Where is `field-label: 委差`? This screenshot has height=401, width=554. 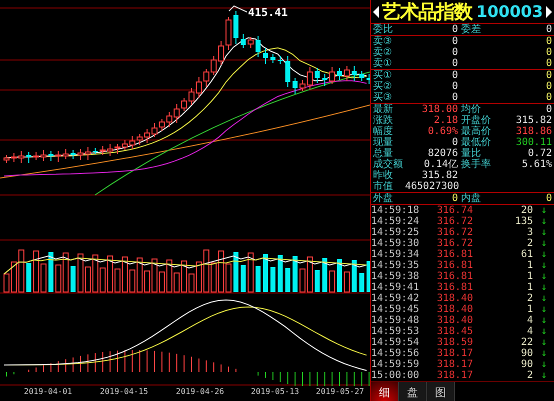
field-label: 委差 is located at coordinates (471, 29).